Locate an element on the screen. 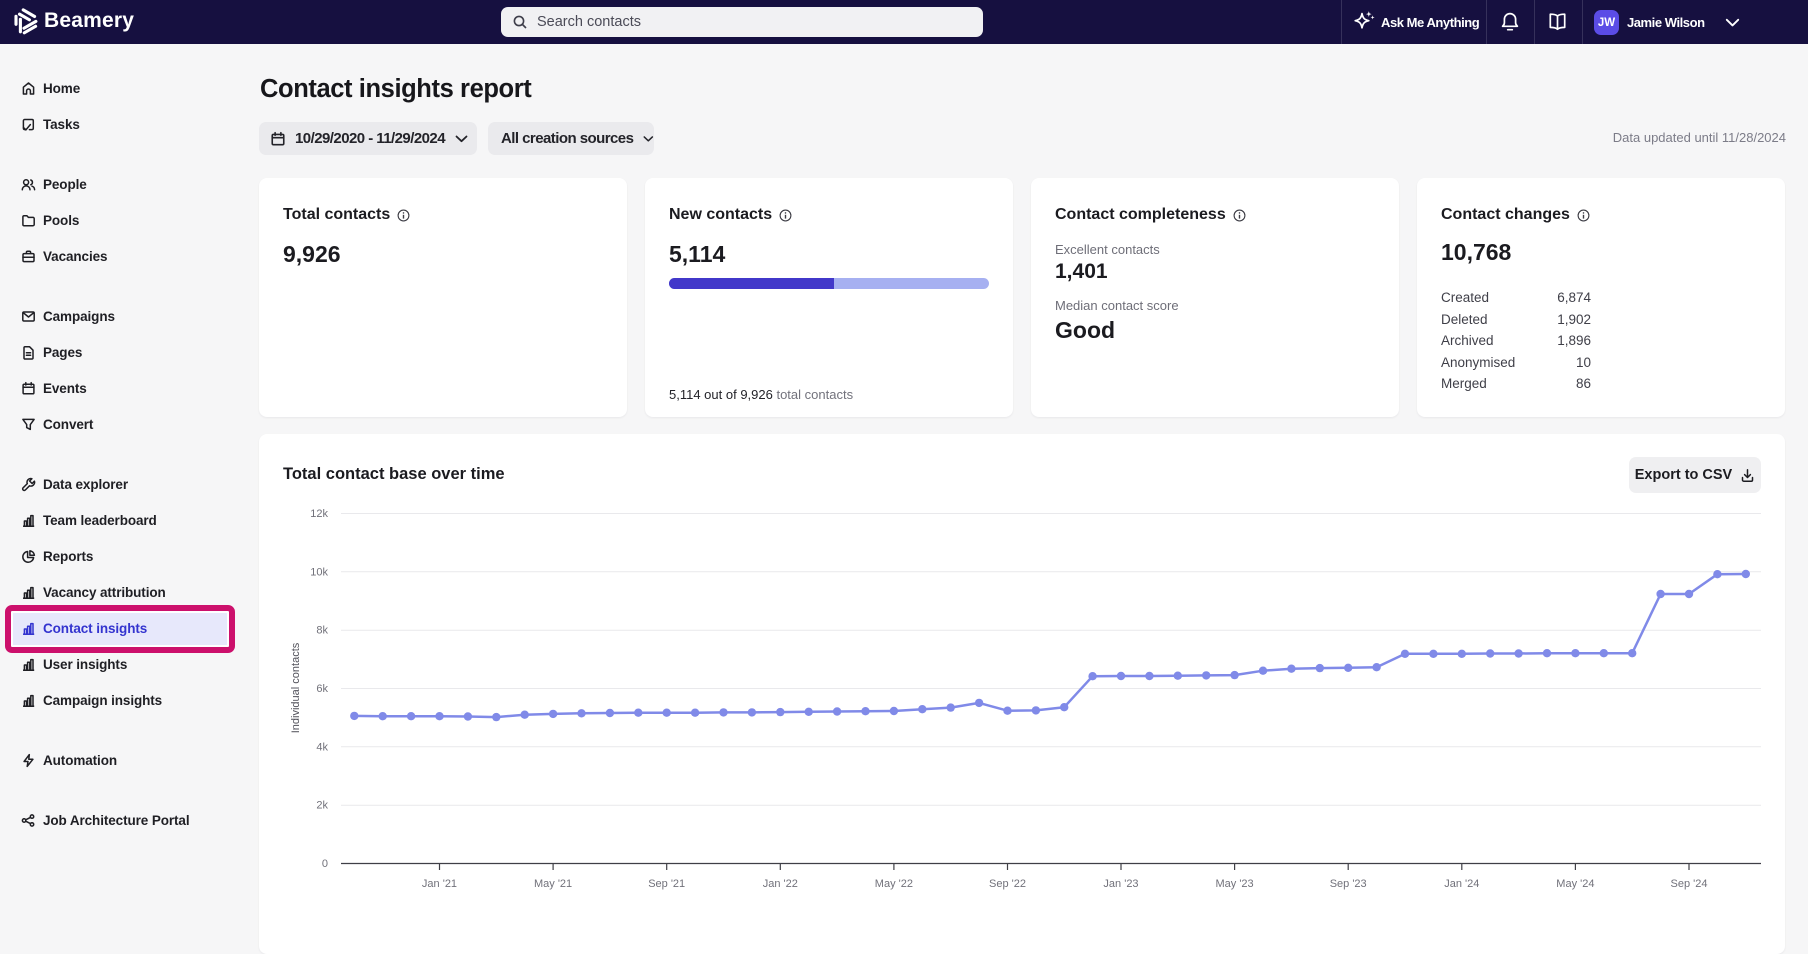 The image size is (1808, 954). svg-text: 8k is located at coordinates (322, 631).